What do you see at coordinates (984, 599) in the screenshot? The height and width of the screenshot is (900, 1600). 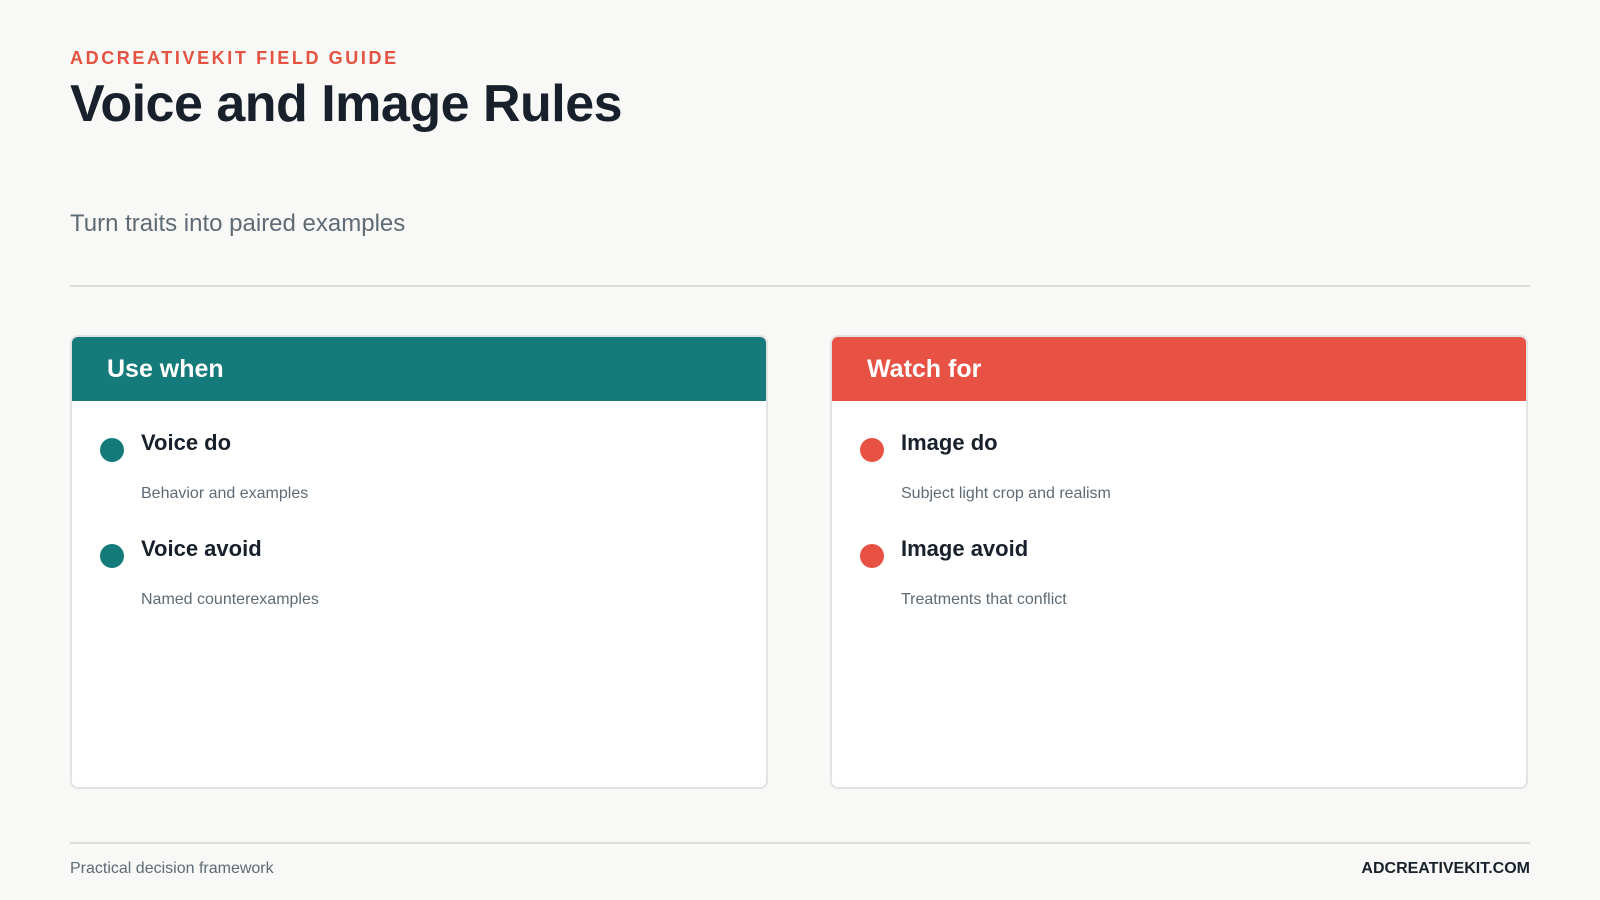 I see `item-description: Treatments that conflict` at bounding box center [984, 599].